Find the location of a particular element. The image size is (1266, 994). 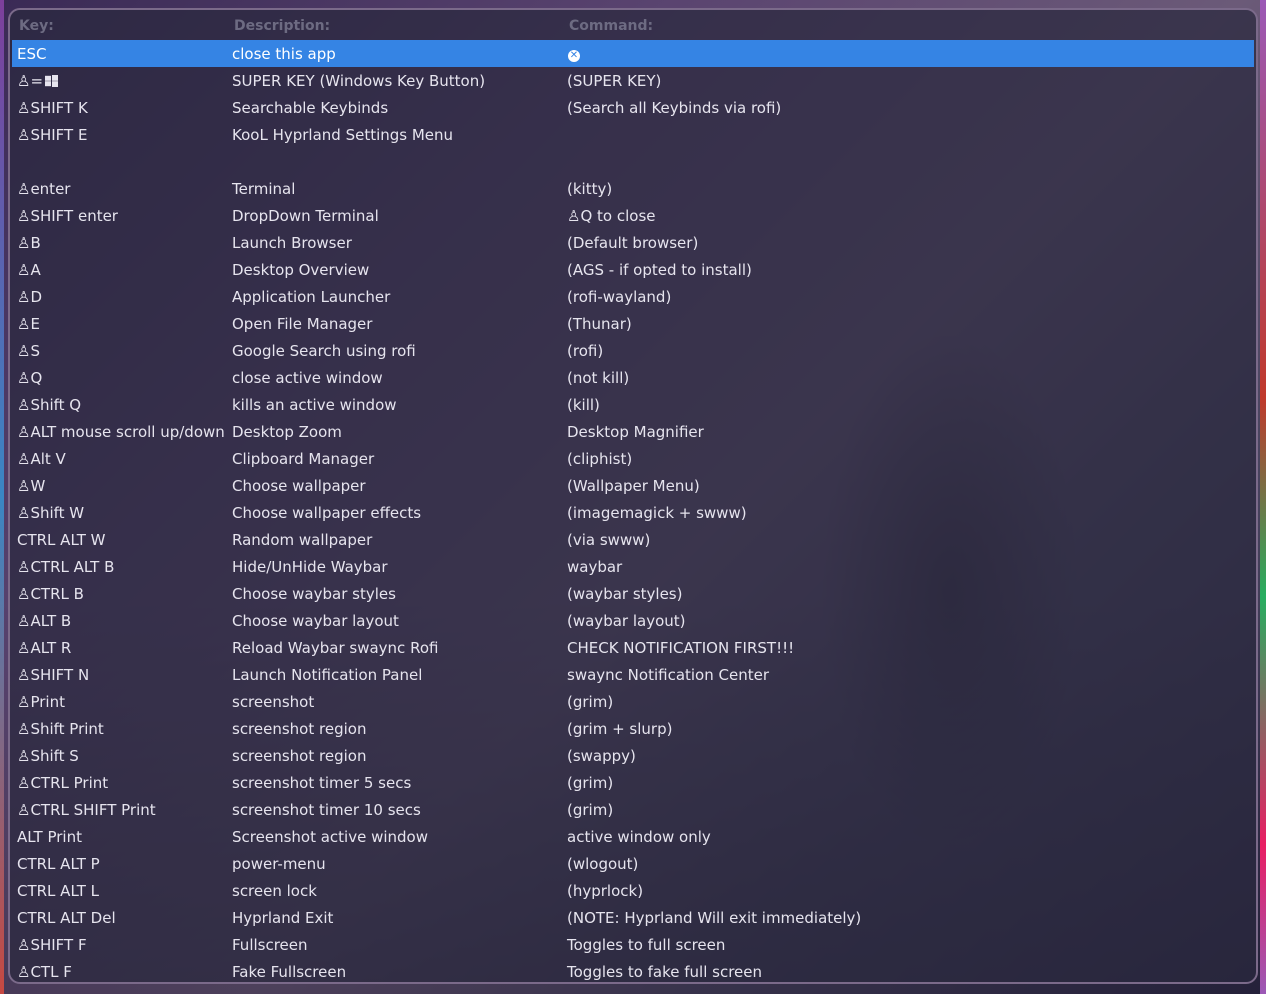

description-cell: Google Search using rofi is located at coordinates (324, 351).